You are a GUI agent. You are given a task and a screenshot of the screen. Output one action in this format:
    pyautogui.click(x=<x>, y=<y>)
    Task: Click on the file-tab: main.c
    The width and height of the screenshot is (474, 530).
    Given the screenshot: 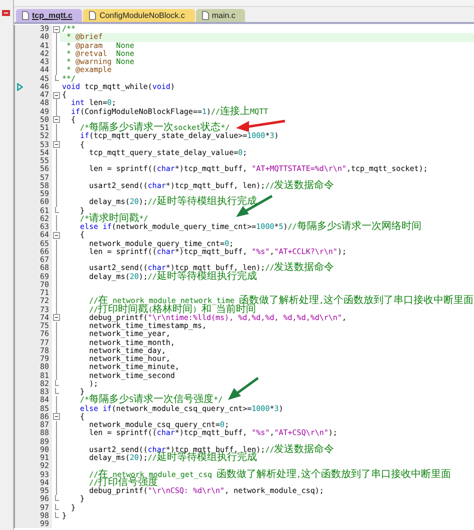 What is the action you would take?
    pyautogui.click(x=221, y=15)
    